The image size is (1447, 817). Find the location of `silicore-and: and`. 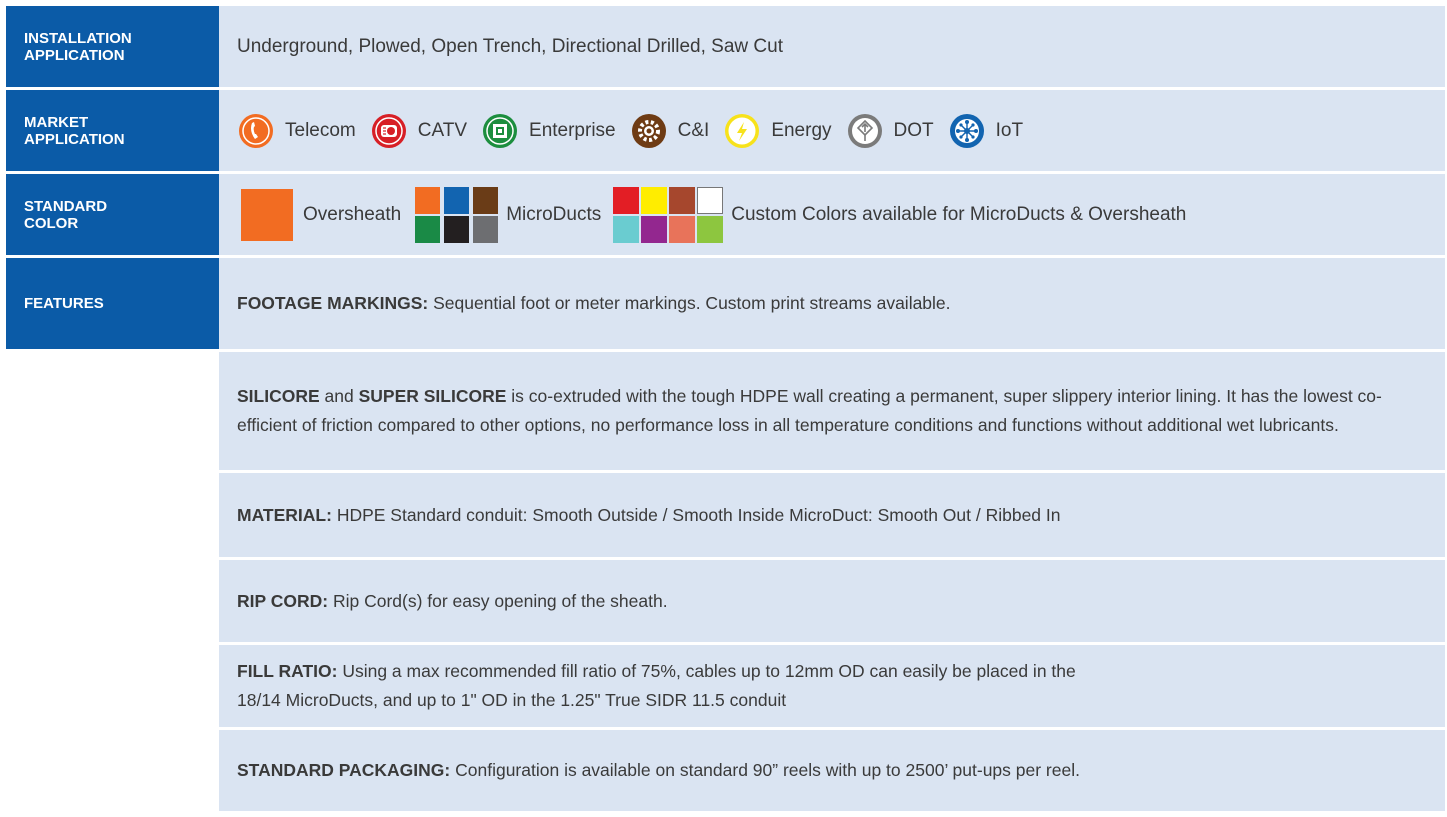

silicore-and: and is located at coordinates (339, 396).